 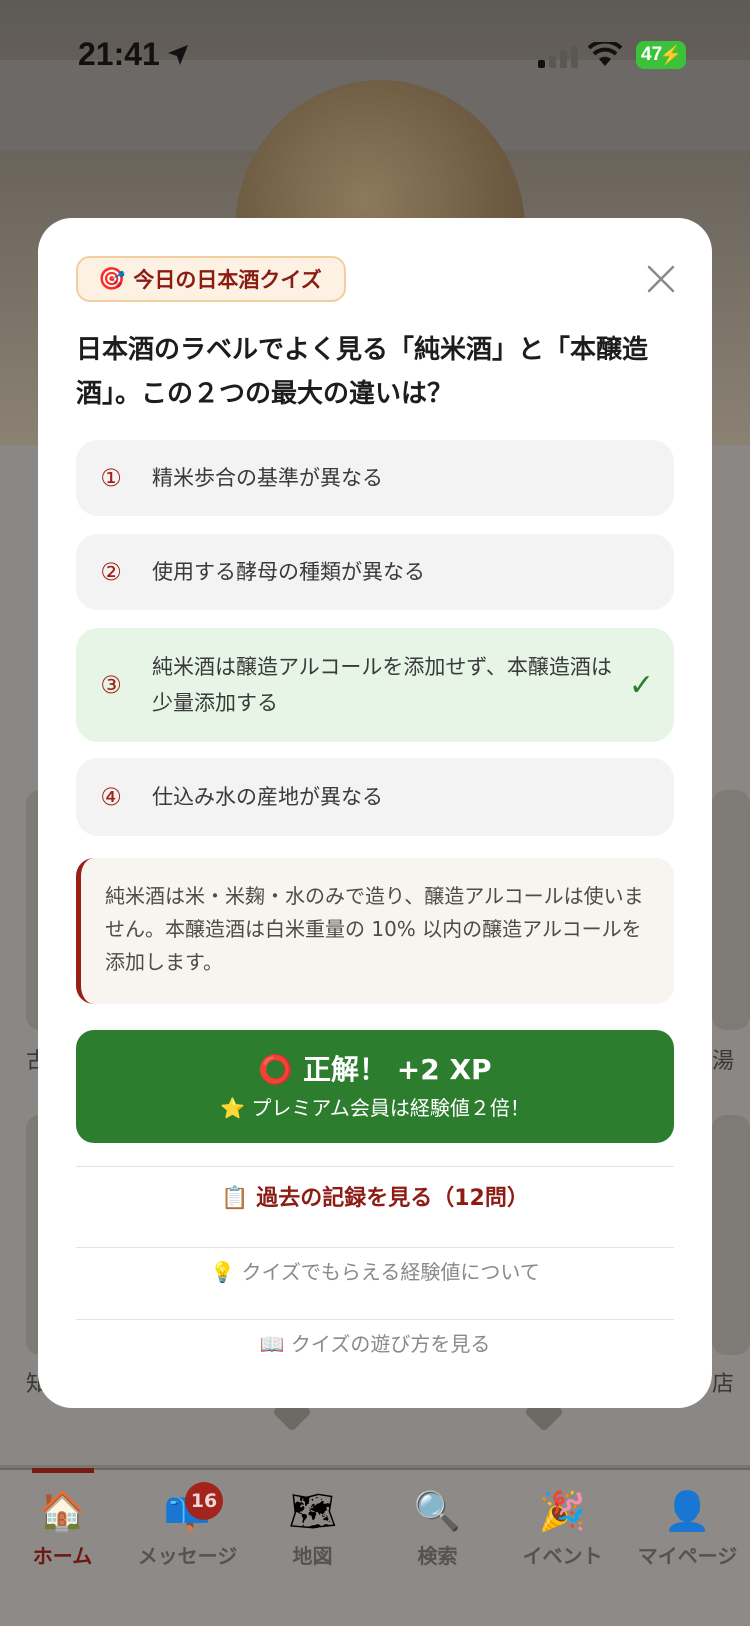 What do you see at coordinates (187, 1556) in the screenshot?
I see `tab-label: メッセージ` at bounding box center [187, 1556].